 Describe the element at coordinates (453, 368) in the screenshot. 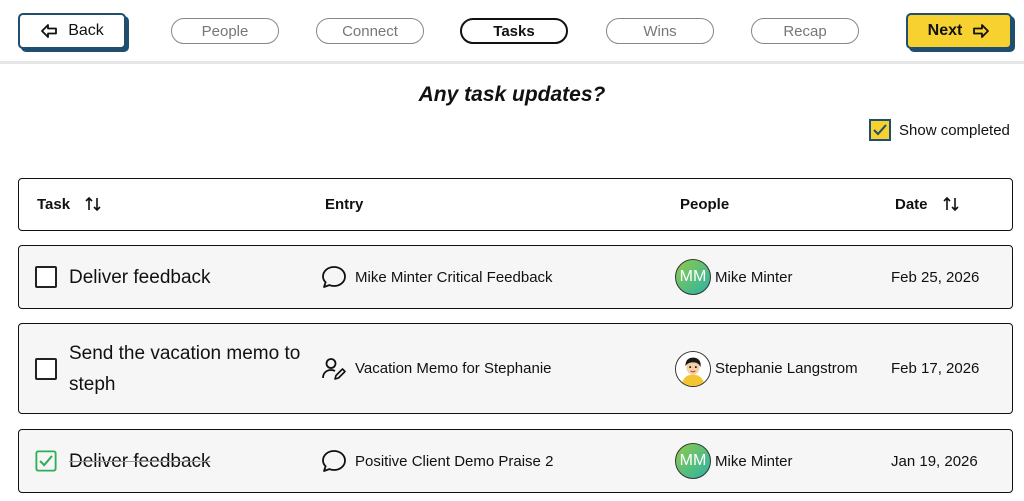

I see `entry-link: Vacation Memo for Stephanie` at that location.